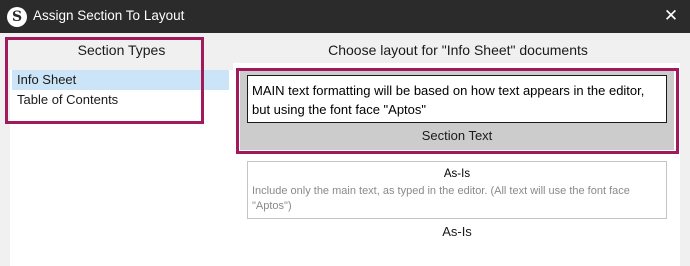 Image resolution: width=690 pixels, height=266 pixels. I want to click on section-type-table-of-contents: Table of Contents, so click(120, 100).